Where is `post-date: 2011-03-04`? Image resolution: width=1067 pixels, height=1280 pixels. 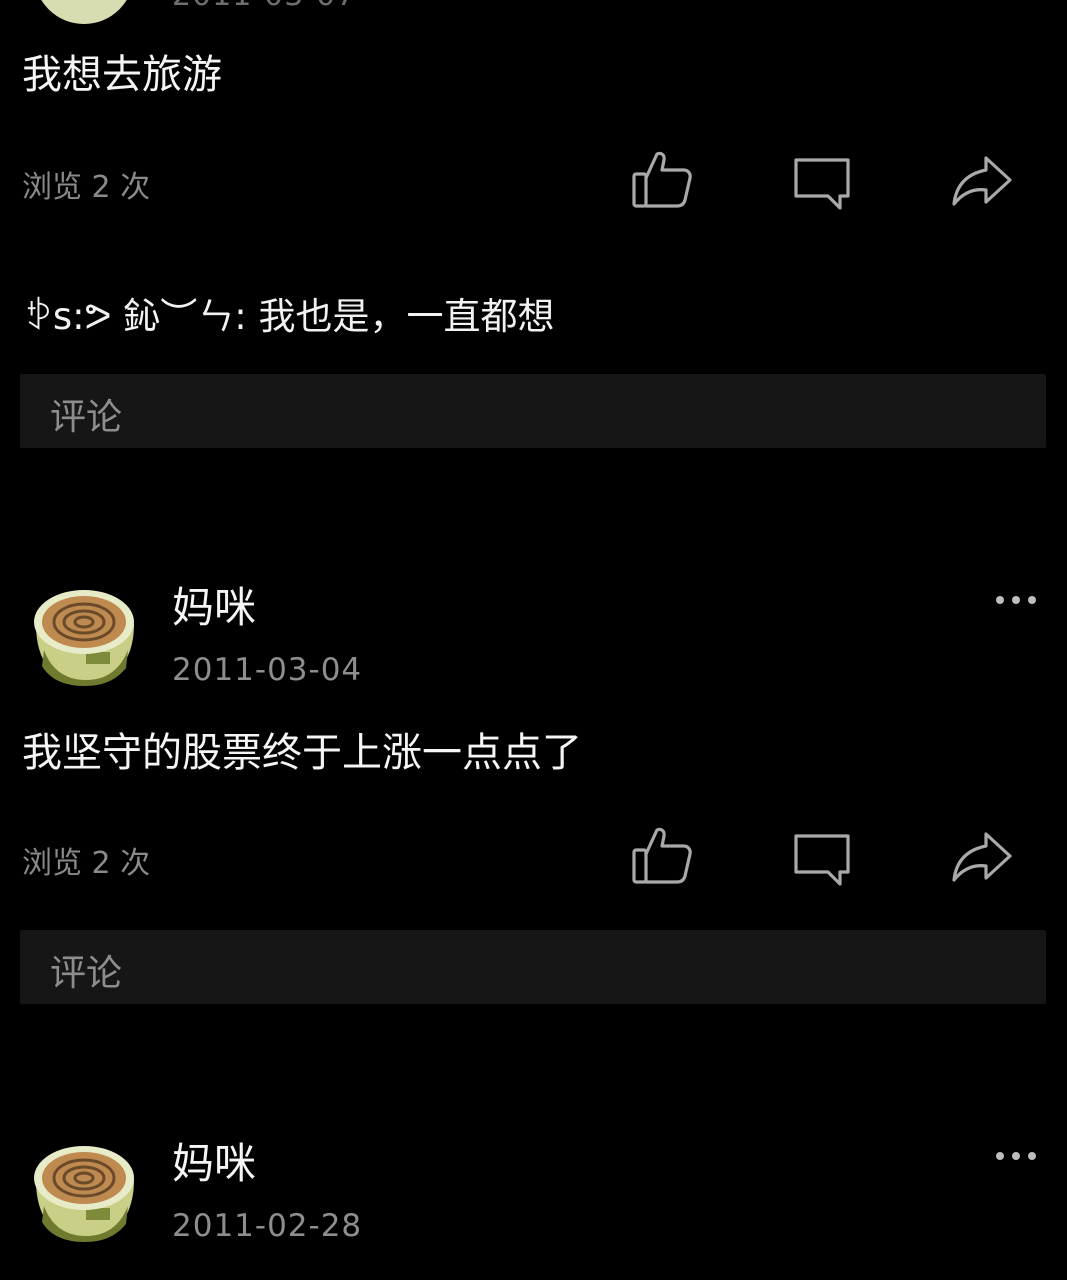 post-date: 2011-03-04 is located at coordinates (267, 670).